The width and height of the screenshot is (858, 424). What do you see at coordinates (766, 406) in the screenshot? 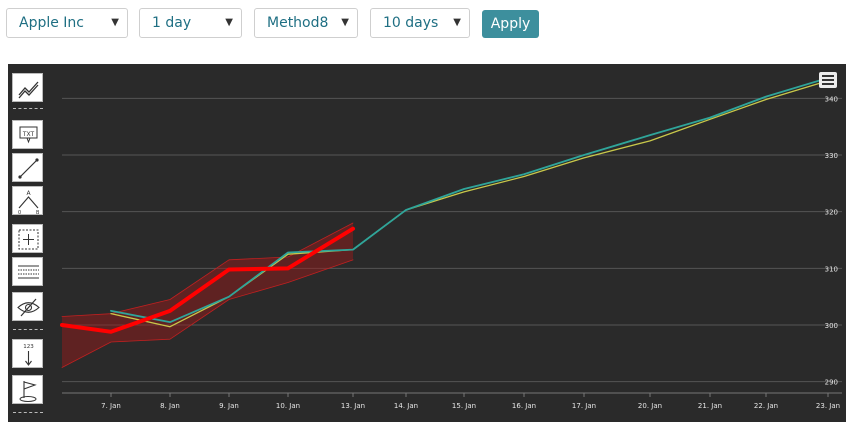
I see `x-tick-label: 22. Jan` at bounding box center [766, 406].